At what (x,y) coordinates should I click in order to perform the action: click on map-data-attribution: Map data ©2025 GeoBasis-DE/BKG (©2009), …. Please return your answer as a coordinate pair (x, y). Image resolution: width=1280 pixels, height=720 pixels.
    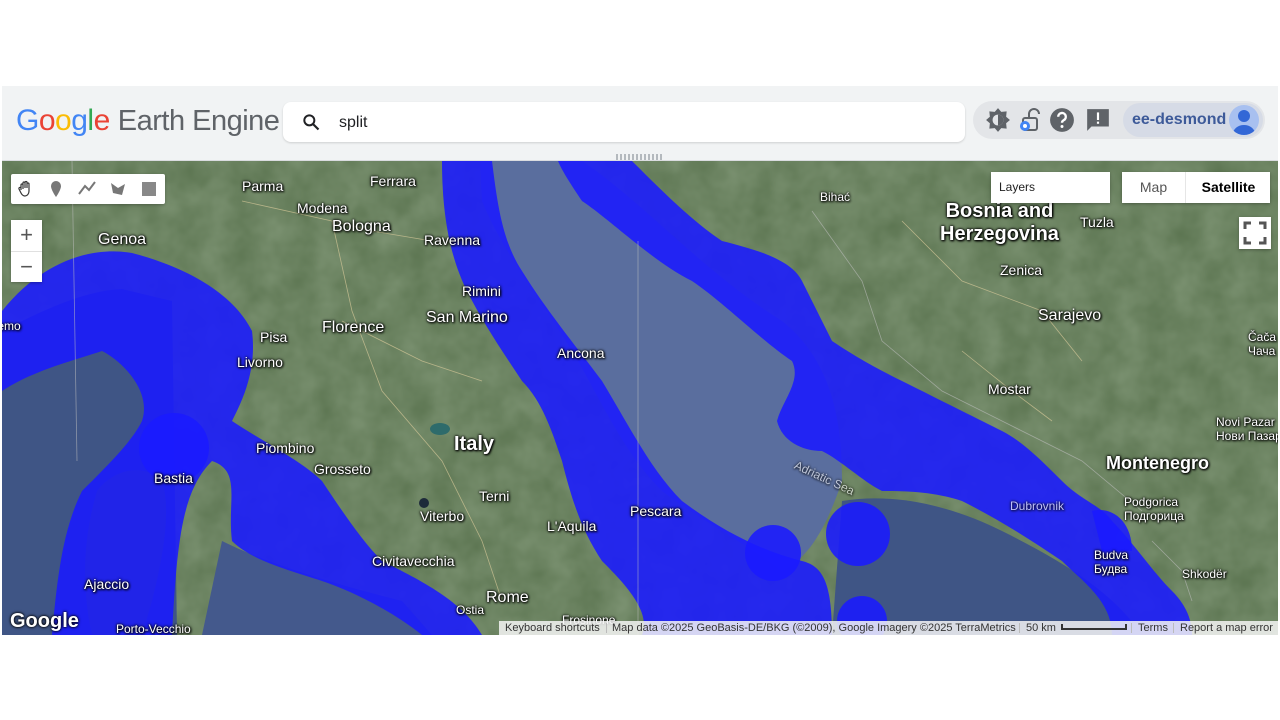
    Looking at the image, I should click on (814, 628).